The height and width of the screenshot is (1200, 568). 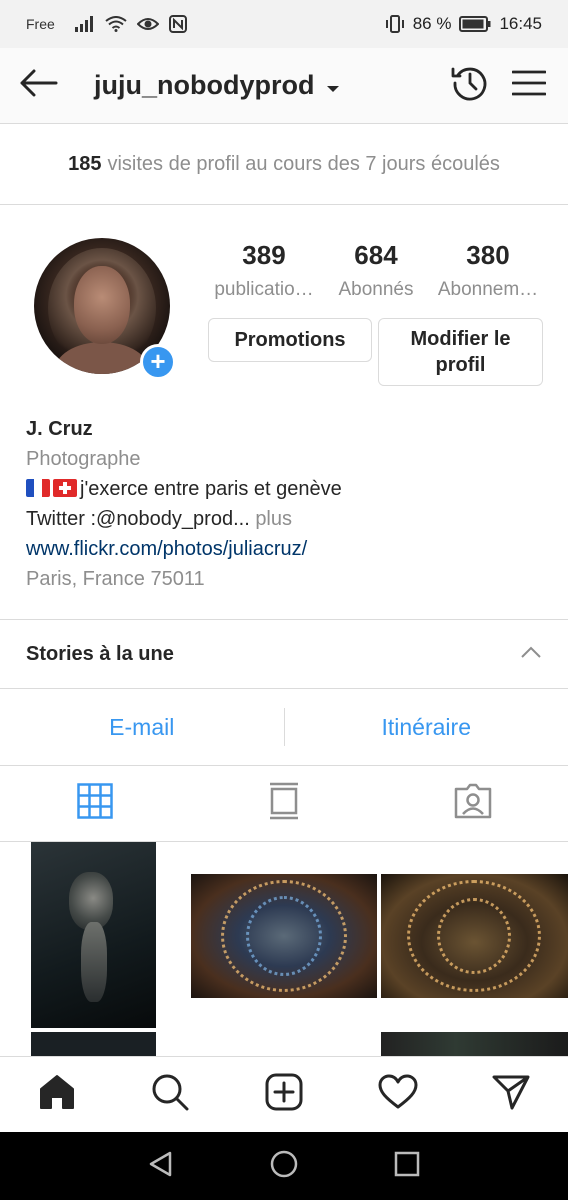 I want to click on tagged-icon, so click(x=473, y=803).